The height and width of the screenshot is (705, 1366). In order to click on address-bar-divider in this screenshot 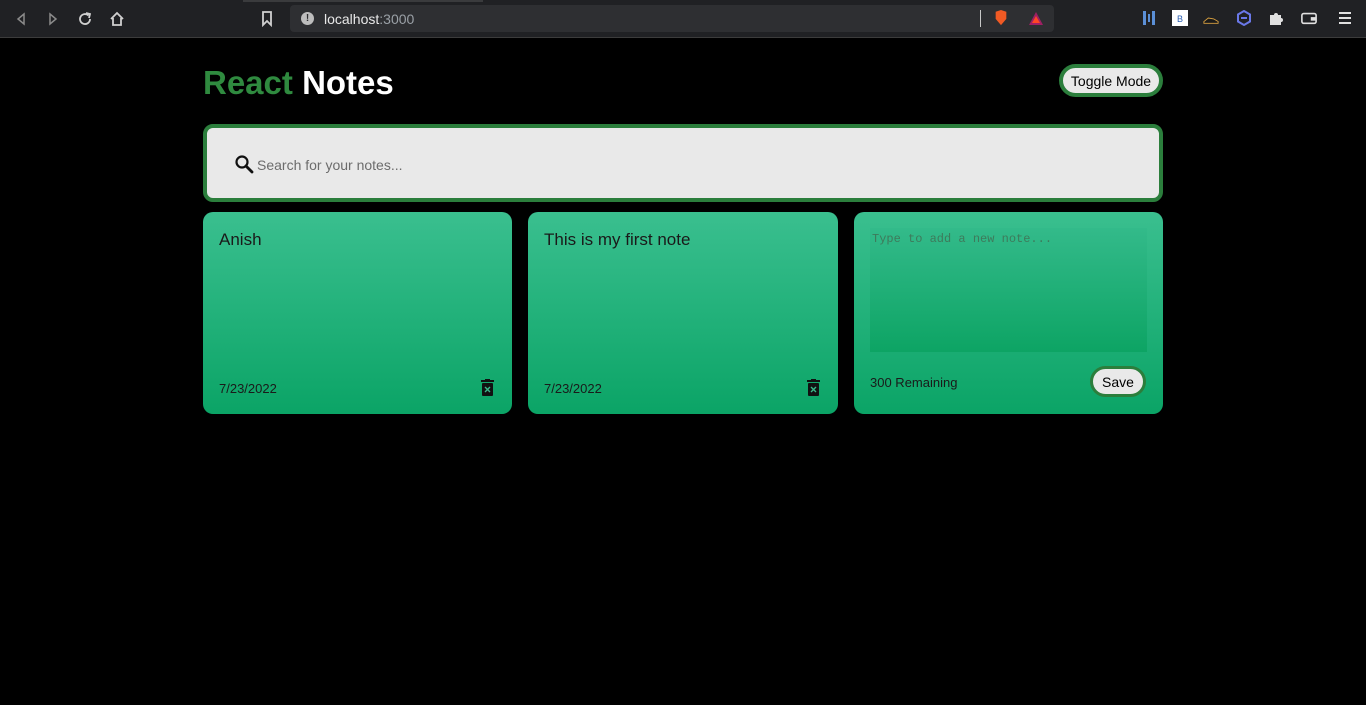, I will do `click(980, 18)`.